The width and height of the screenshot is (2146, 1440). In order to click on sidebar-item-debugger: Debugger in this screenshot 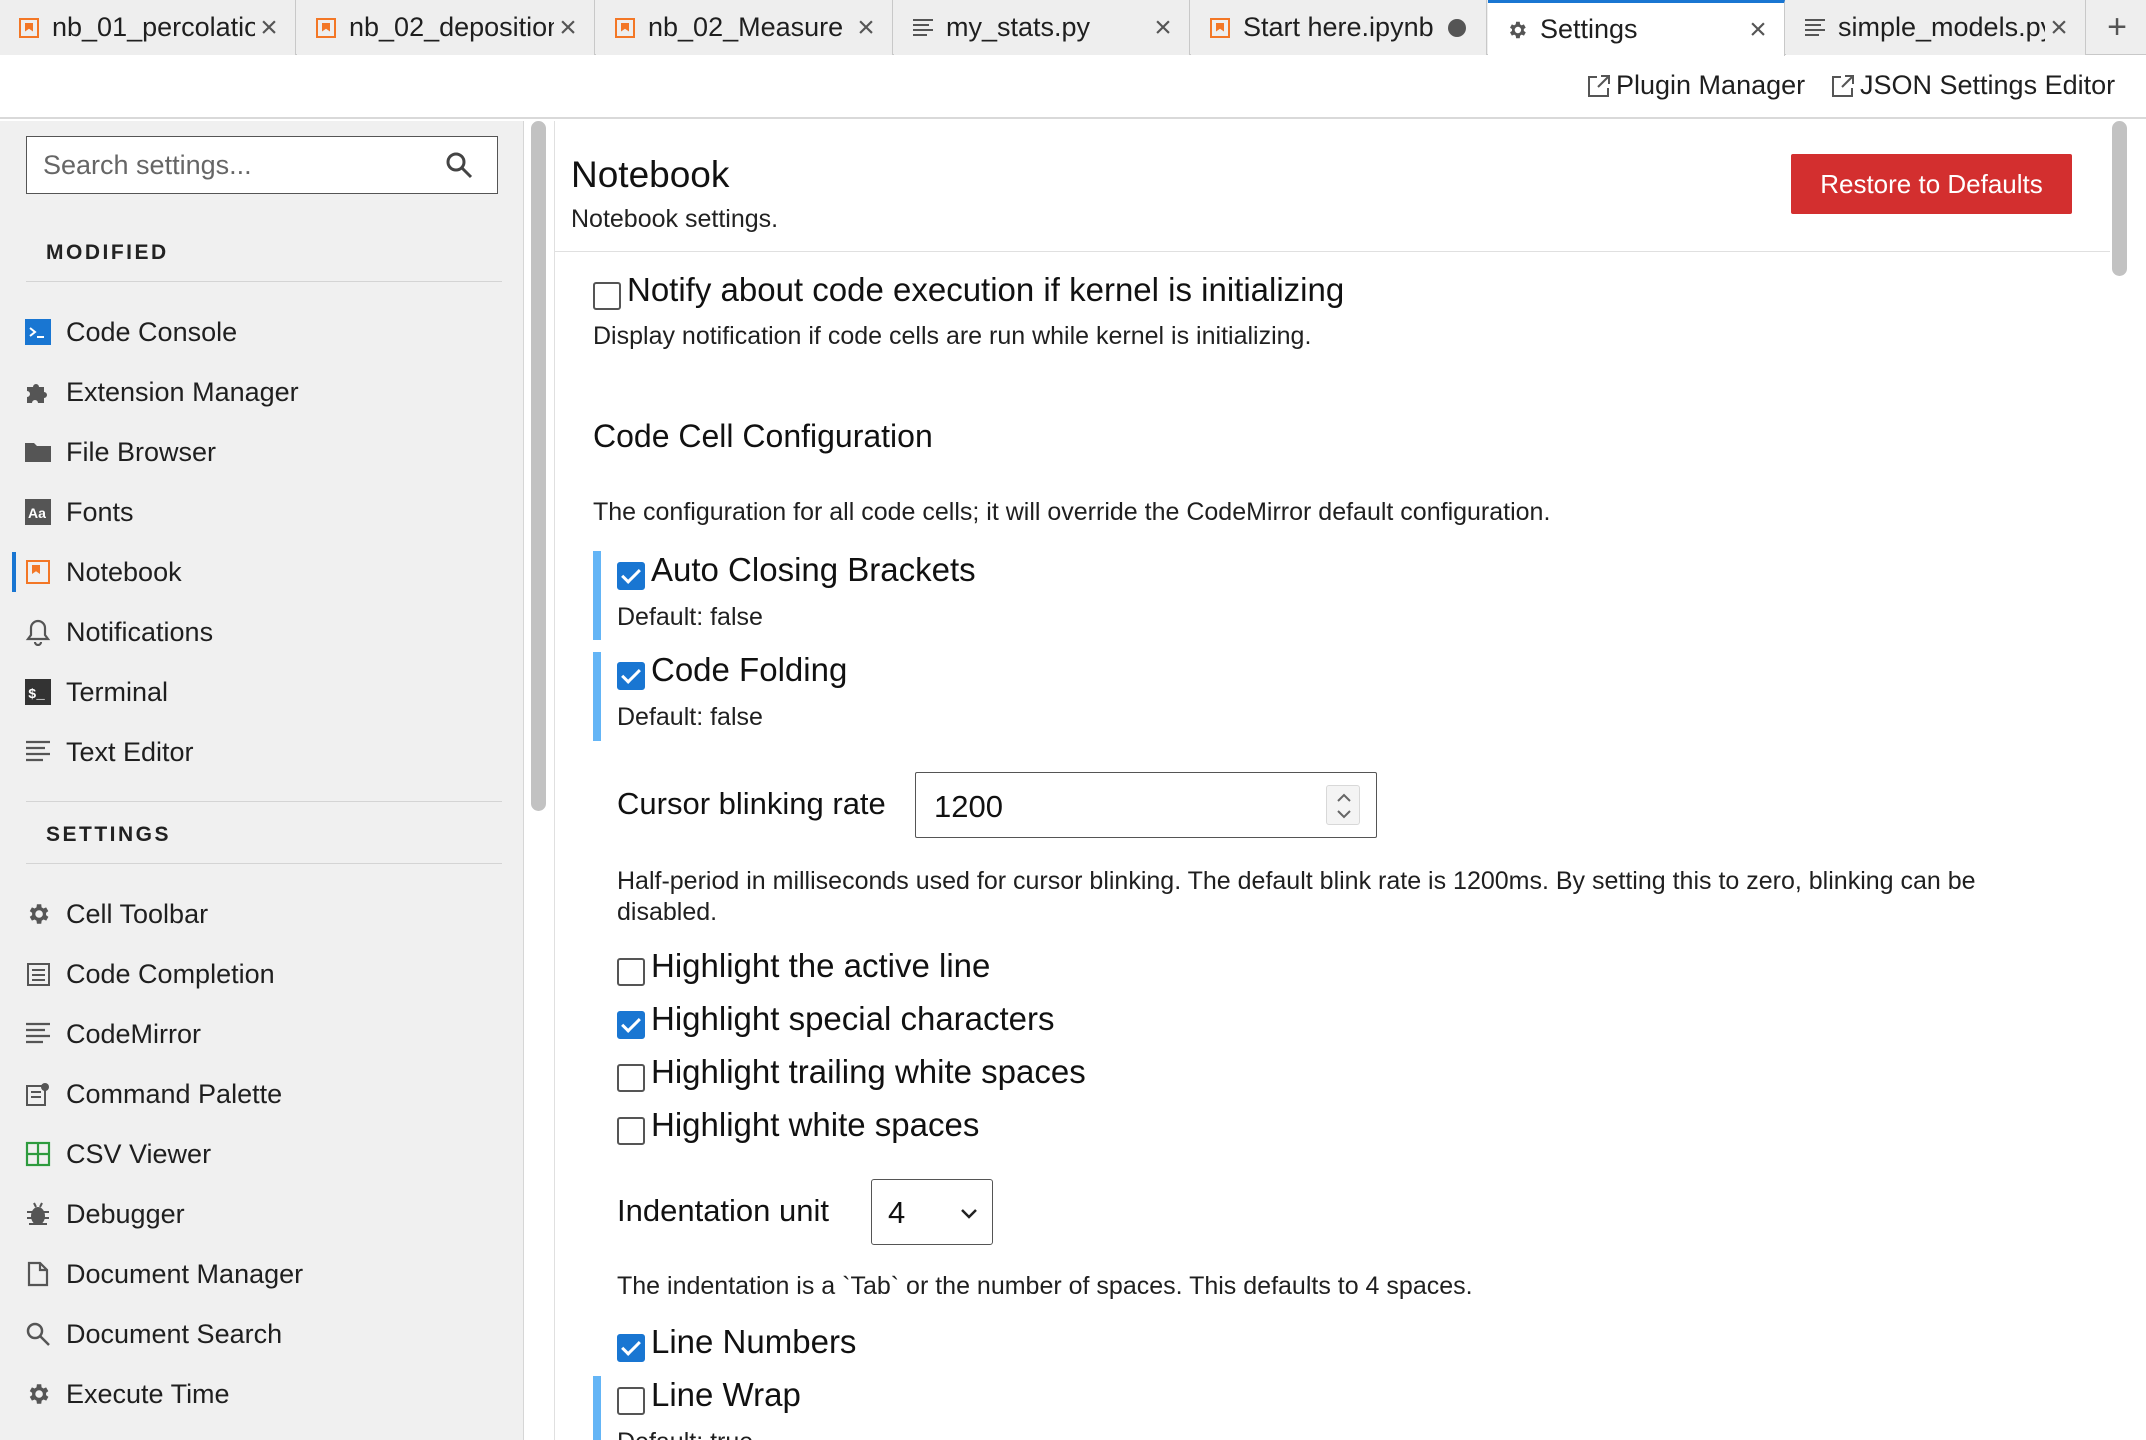, I will do `click(262, 1214)`.